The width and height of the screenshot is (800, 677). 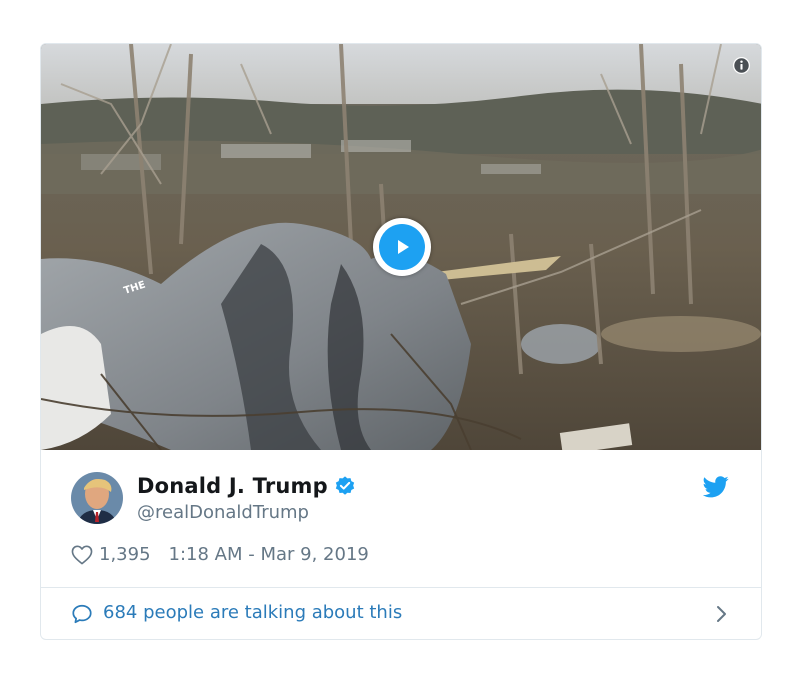 What do you see at coordinates (721, 614) in the screenshot?
I see `chevron-right-icon` at bounding box center [721, 614].